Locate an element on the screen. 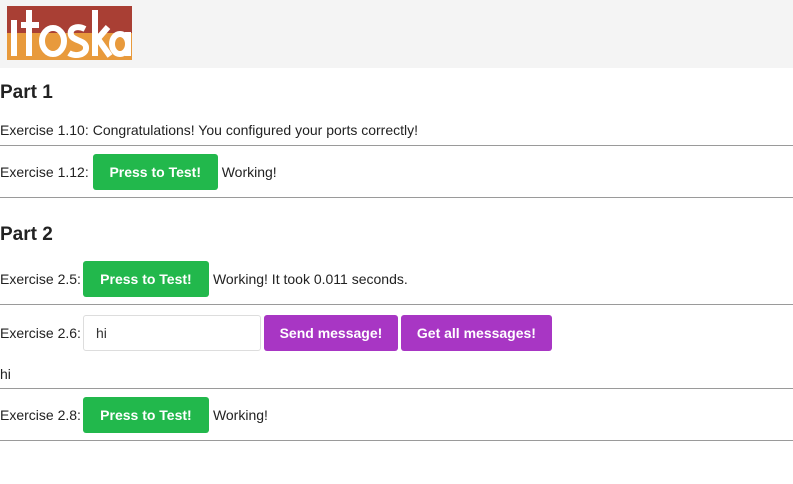 The image size is (793, 484). exercise-1-12-row: Exercise 1.12: Press to Test! Working! is located at coordinates (396, 172).